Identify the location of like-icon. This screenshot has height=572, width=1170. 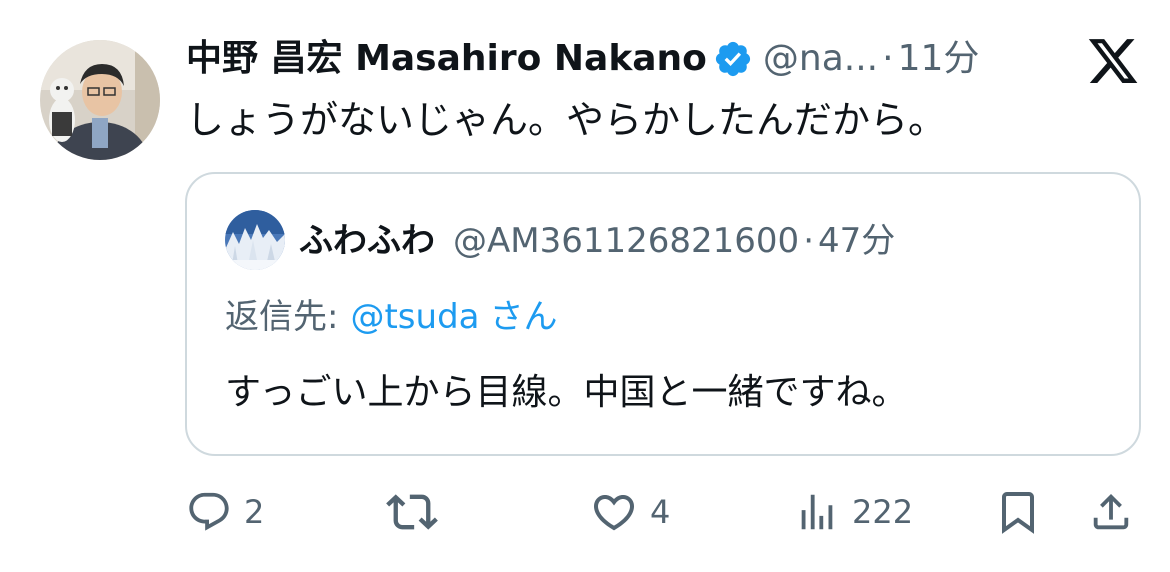
(614, 512).